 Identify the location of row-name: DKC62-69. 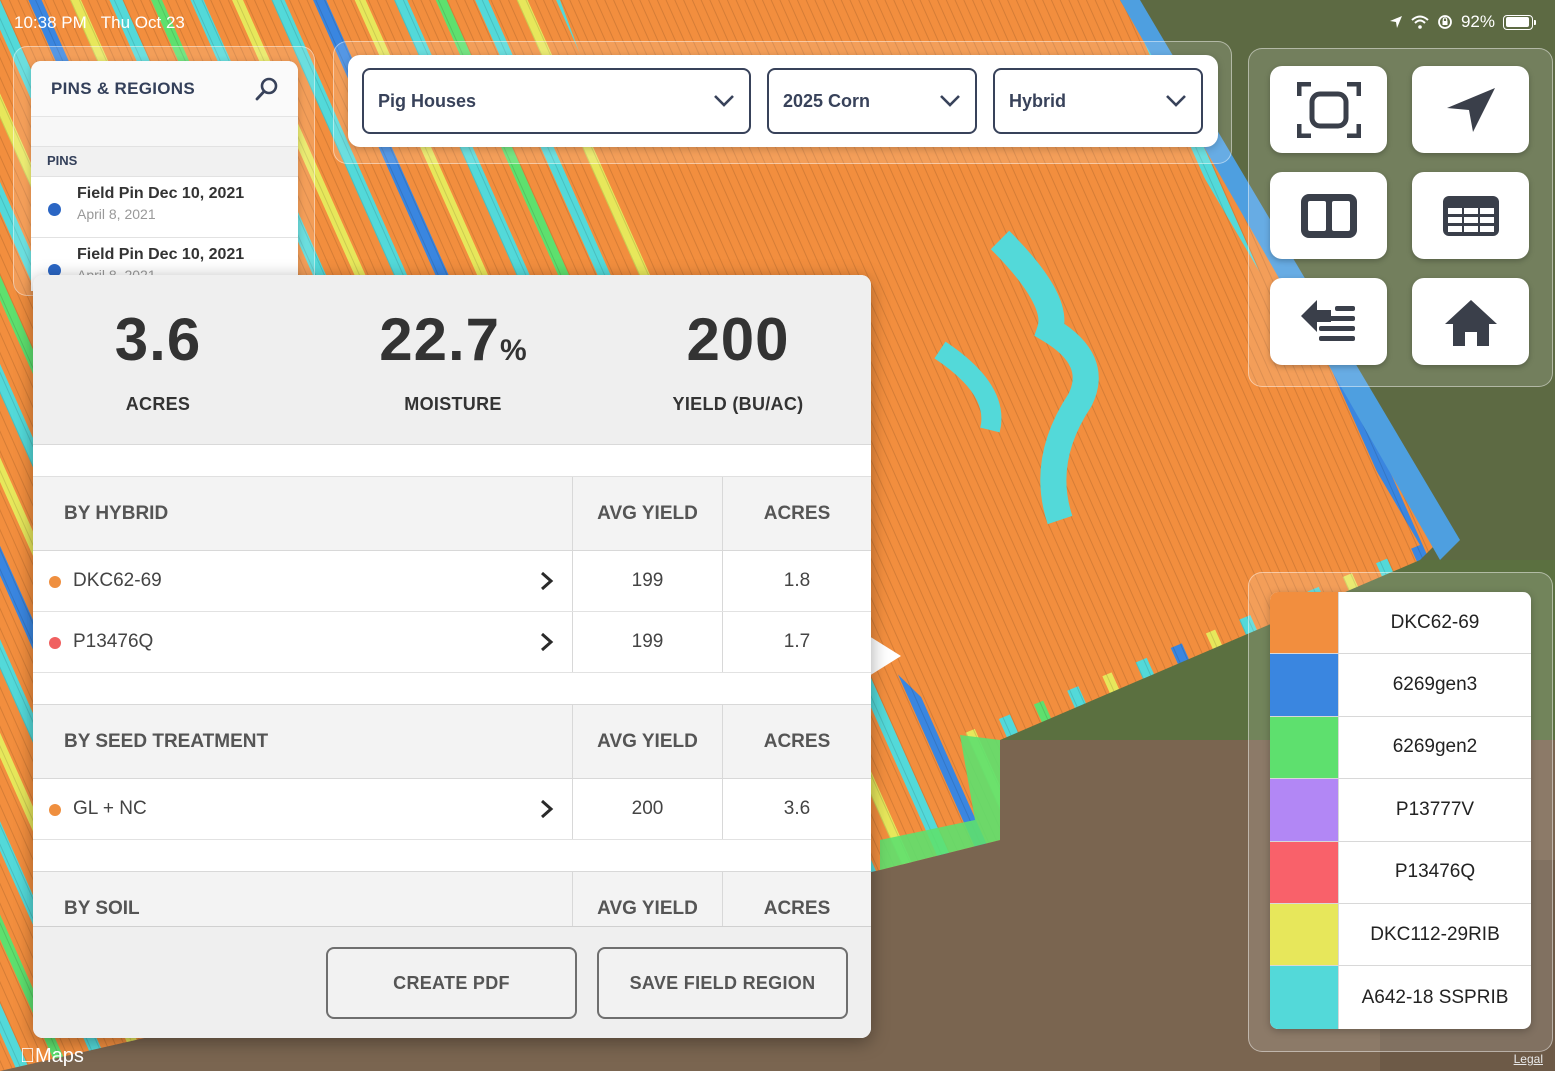
(117, 580).